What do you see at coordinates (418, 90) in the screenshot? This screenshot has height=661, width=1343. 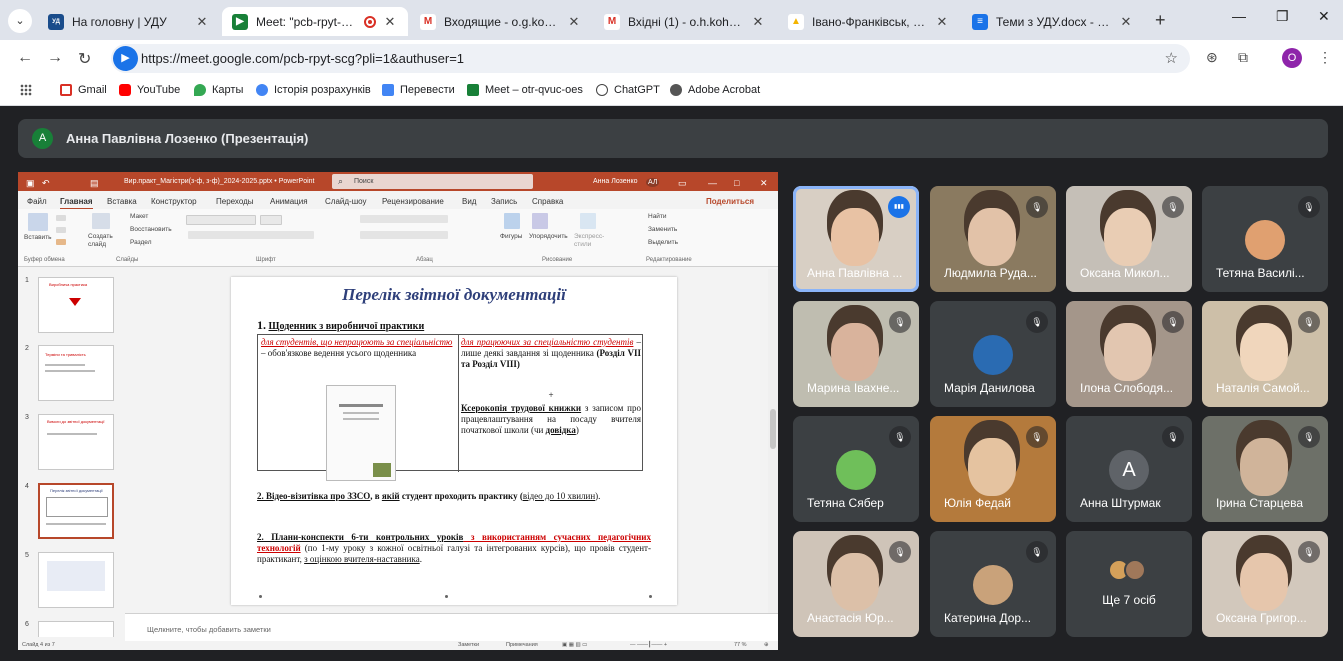 I see `bookmark-translate: Перевести` at bounding box center [418, 90].